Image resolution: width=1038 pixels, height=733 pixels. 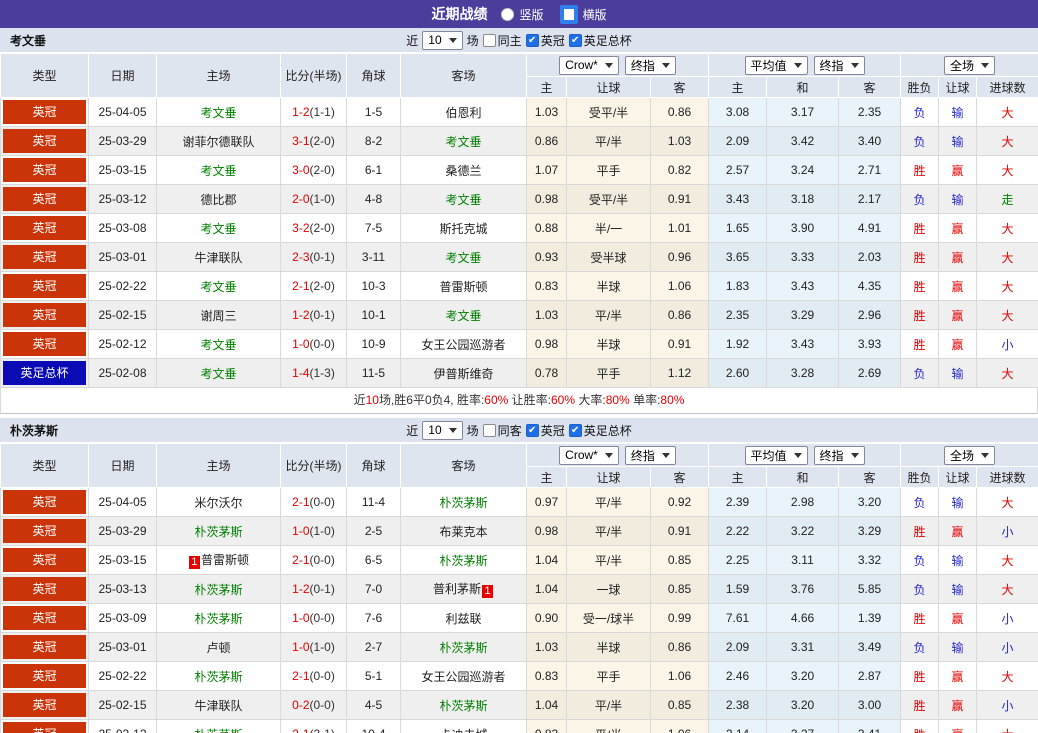 What do you see at coordinates (463, 374) in the screenshot?
I see `away-team-name: 伊普斯维奇` at bounding box center [463, 374].